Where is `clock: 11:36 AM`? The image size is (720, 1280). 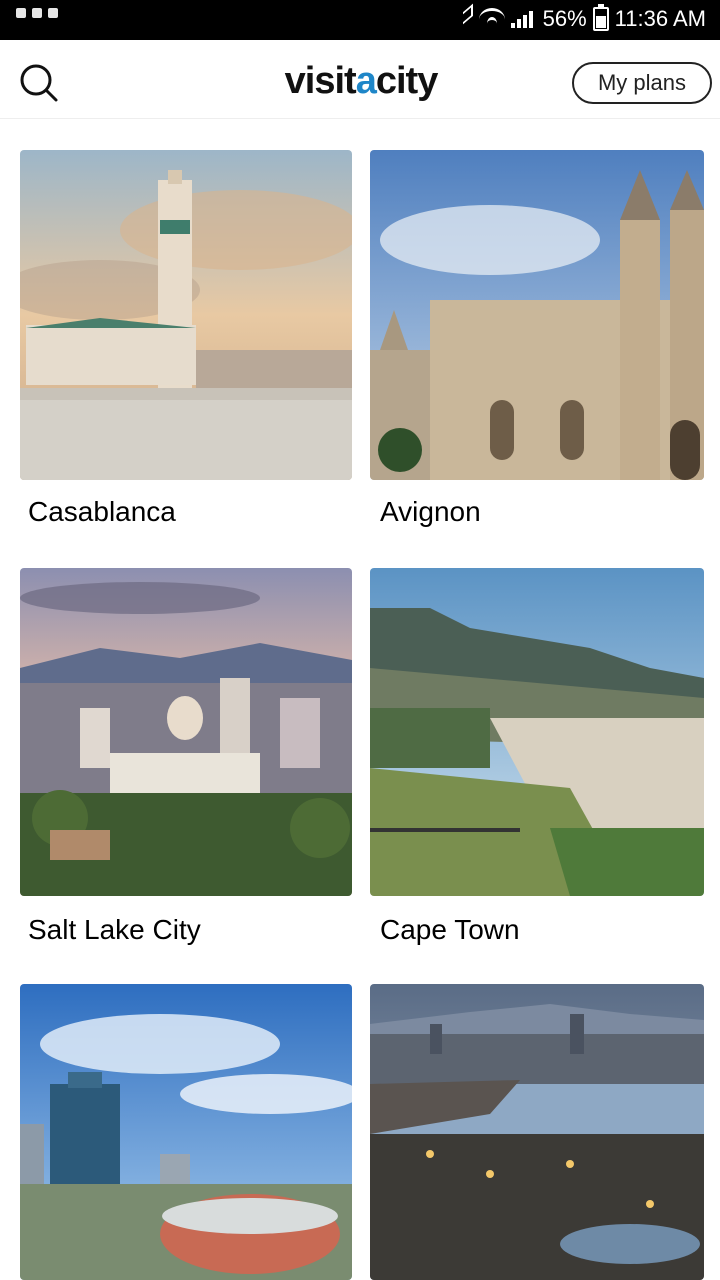 clock: 11:36 AM is located at coordinates (660, 18).